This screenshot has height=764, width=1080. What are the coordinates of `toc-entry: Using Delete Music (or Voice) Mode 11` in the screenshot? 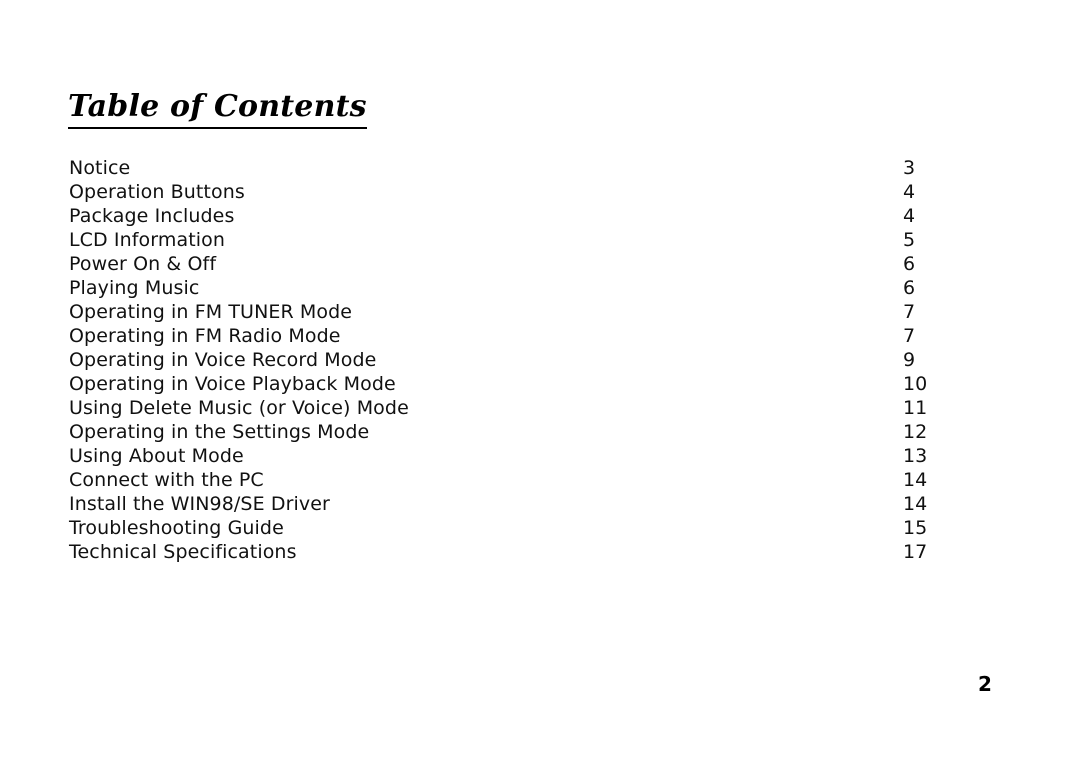 It's located at (509, 408).